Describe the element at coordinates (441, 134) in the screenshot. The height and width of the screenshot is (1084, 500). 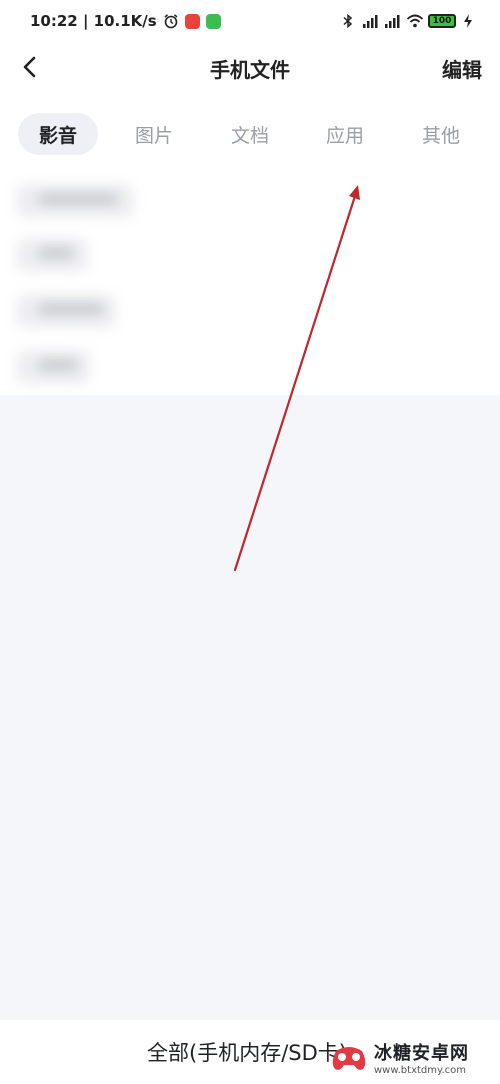
I see `tab-other: 其他` at that location.